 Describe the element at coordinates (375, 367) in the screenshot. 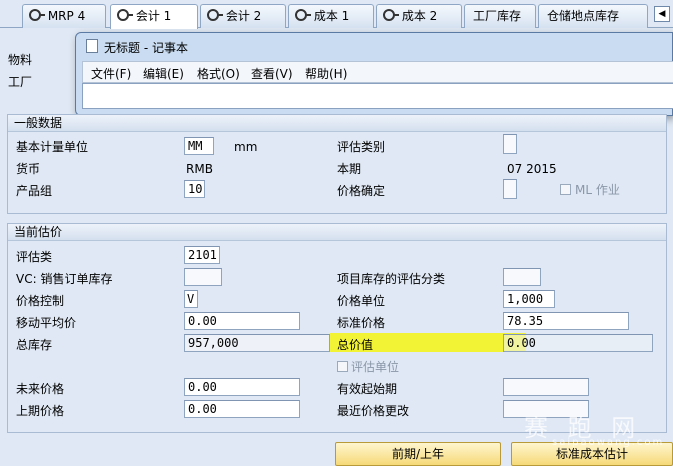

I see `valuated-unit-label: 评估单位` at that location.